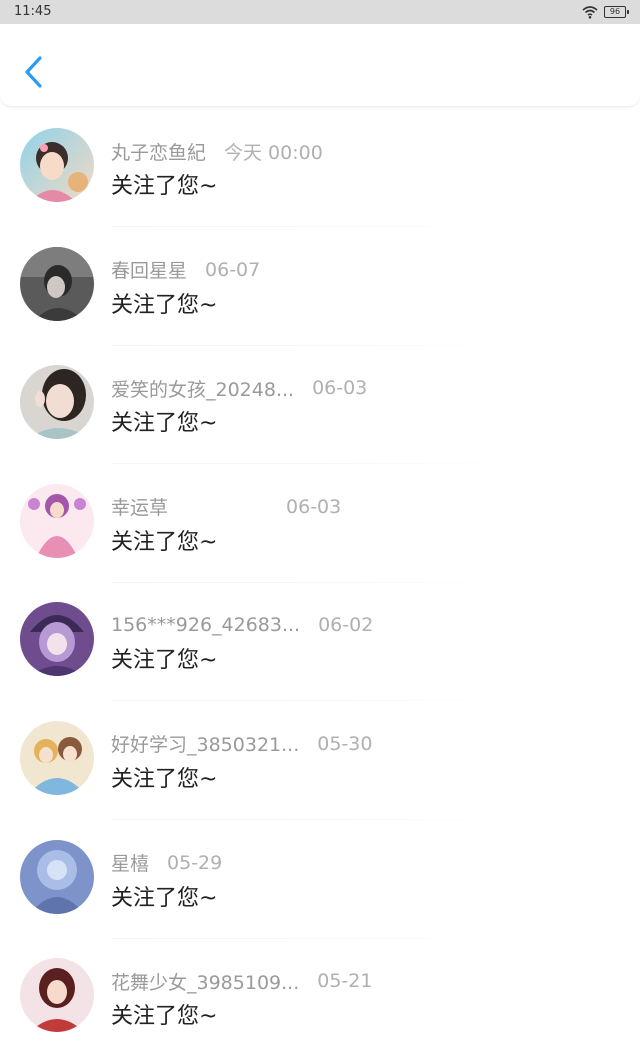 The width and height of the screenshot is (640, 1057). What do you see at coordinates (320, 997) in the screenshot?
I see `list-item: 花舞少女_3985109... 05-21 关注了您~` at bounding box center [320, 997].